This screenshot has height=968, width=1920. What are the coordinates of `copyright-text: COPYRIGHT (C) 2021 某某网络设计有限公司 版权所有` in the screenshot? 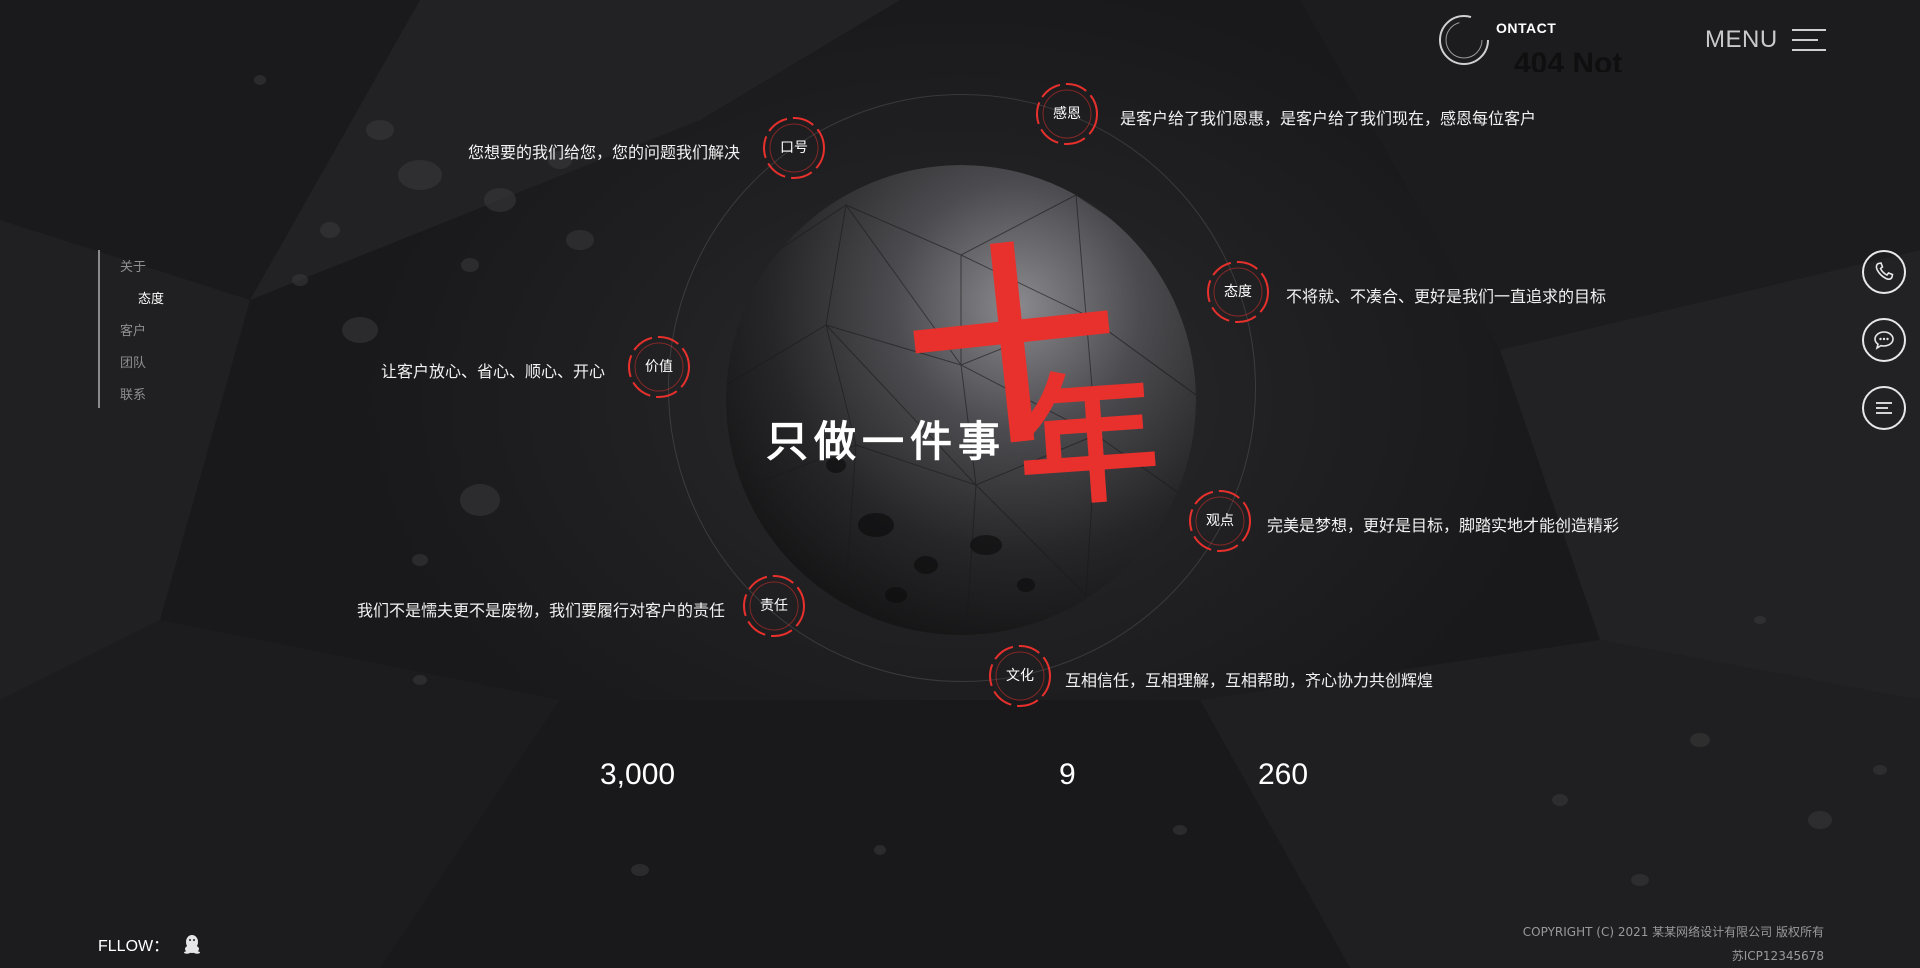 It's located at (1673, 932).